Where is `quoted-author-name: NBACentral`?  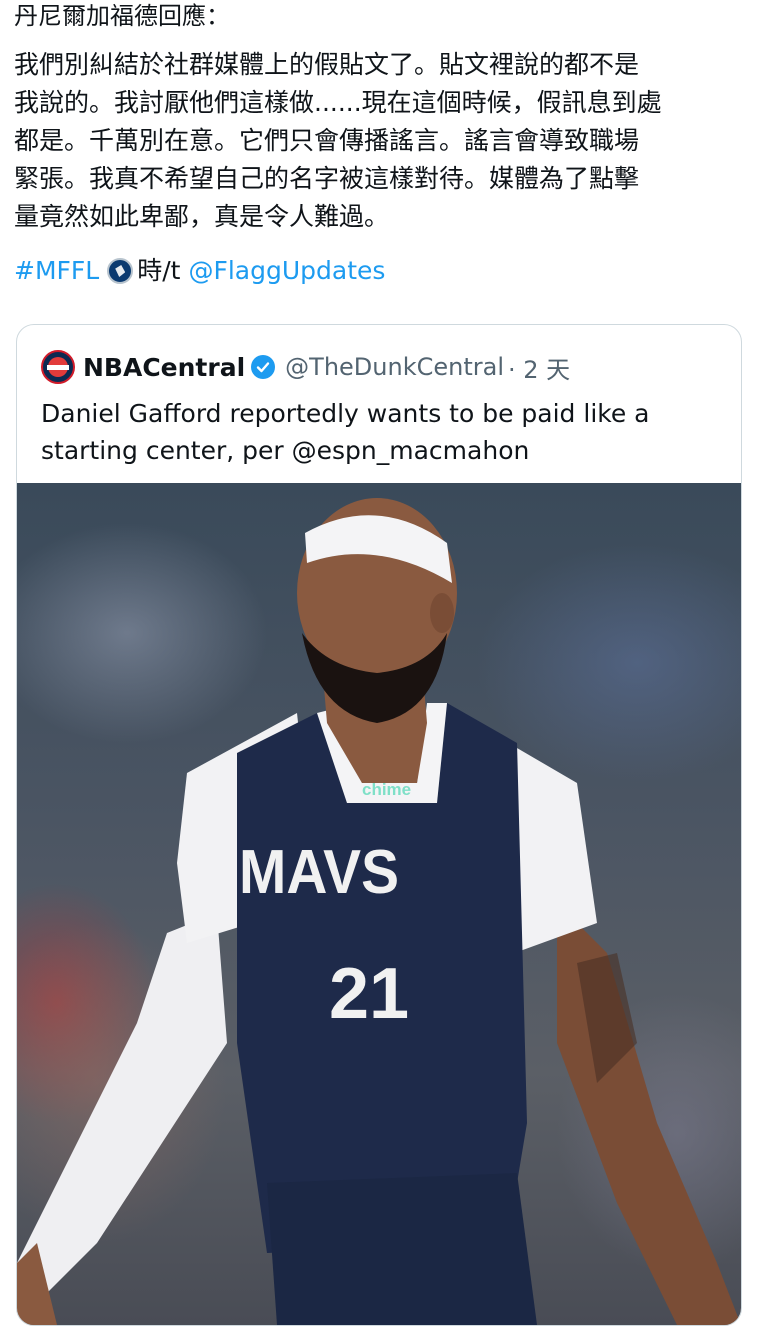 quoted-author-name: NBACentral is located at coordinates (164, 367).